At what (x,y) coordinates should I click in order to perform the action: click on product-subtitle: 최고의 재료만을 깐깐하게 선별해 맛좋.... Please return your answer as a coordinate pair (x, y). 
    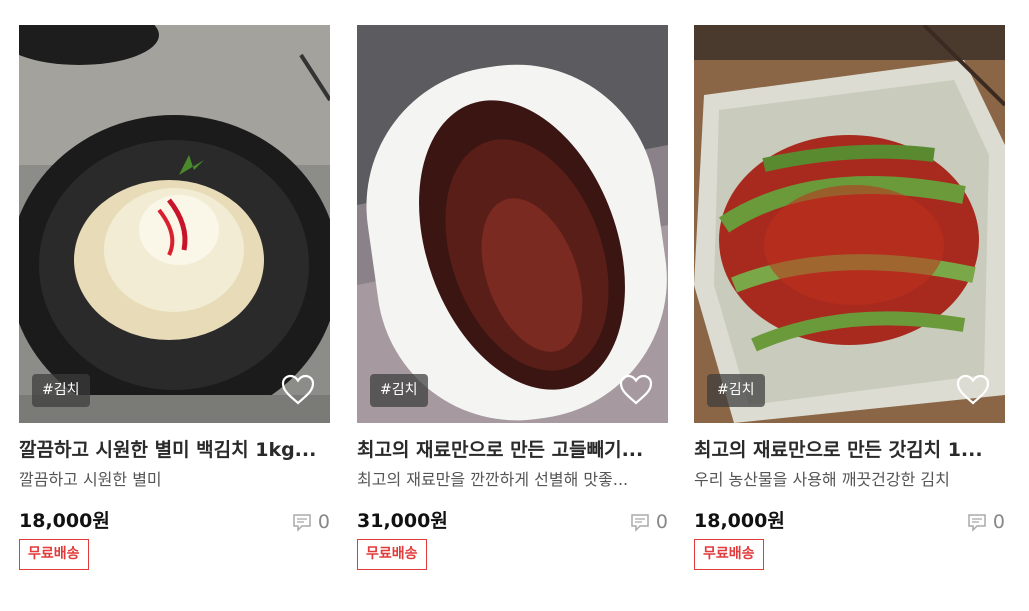
    Looking at the image, I should click on (493, 479).